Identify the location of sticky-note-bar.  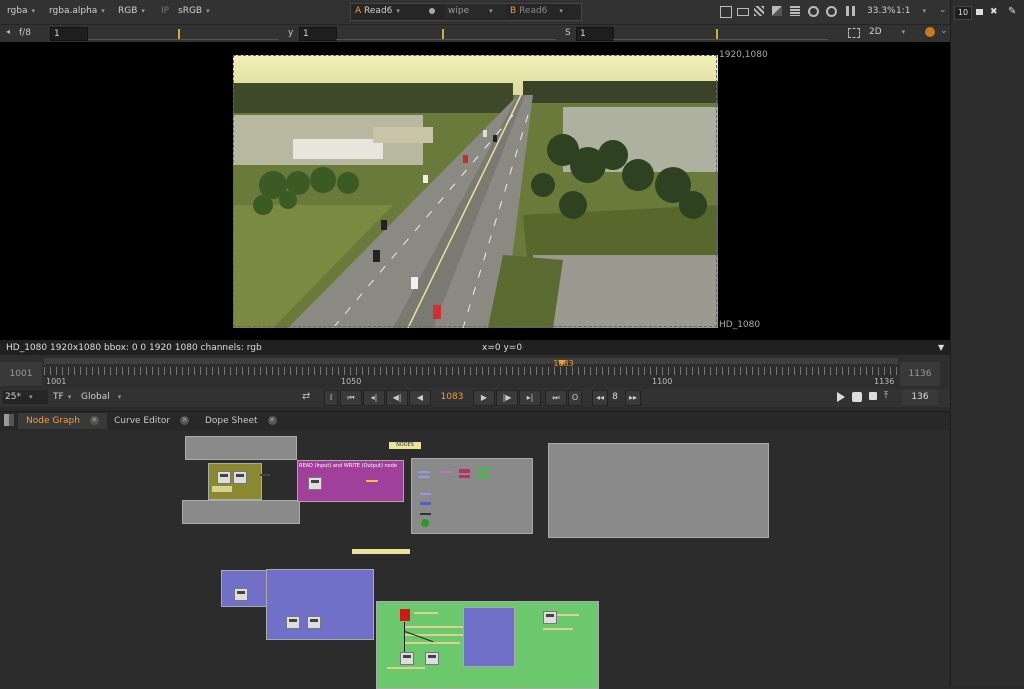
(381, 551).